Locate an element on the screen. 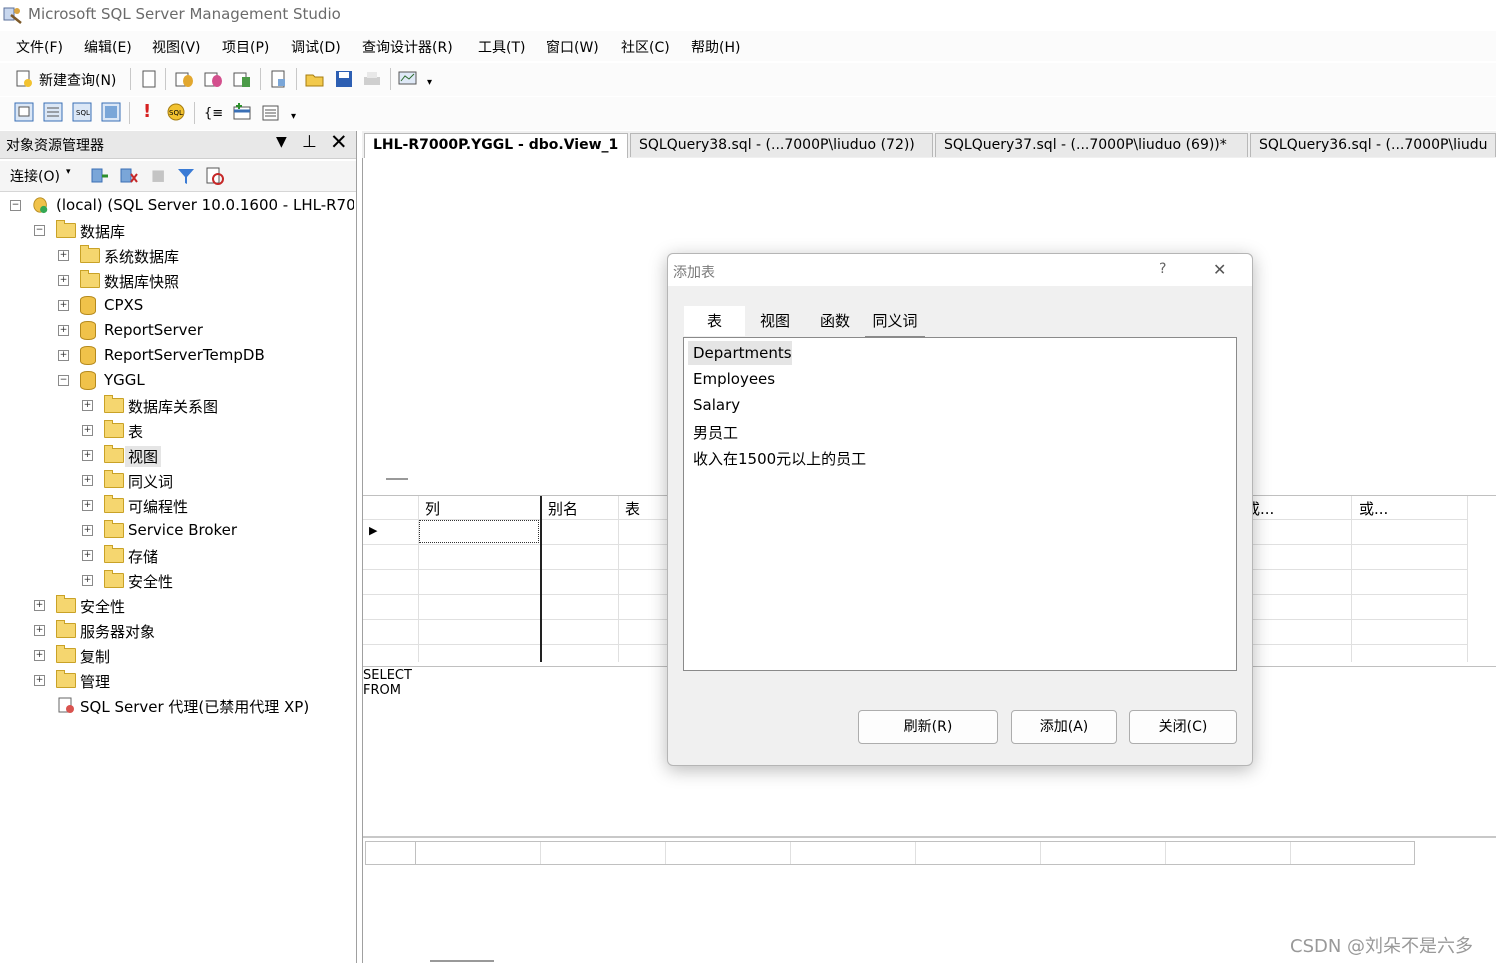 Image resolution: width=1496 pixels, height=963 pixels. menu-community: 社区(C) is located at coordinates (645, 47).